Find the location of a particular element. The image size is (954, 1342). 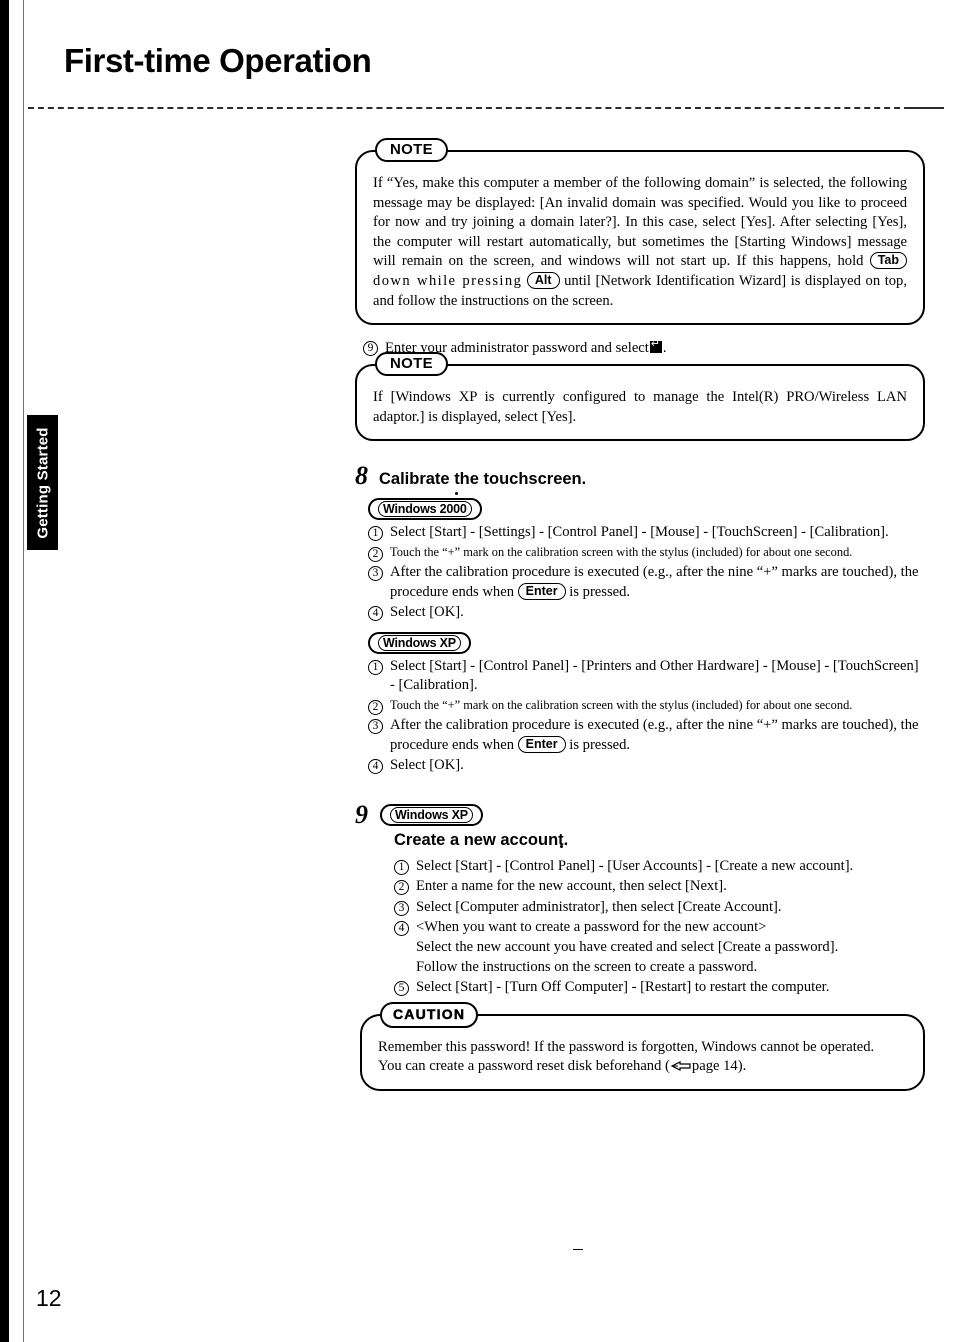

os-badge-windows-2000: Windows 2000 is located at coordinates (425, 509).